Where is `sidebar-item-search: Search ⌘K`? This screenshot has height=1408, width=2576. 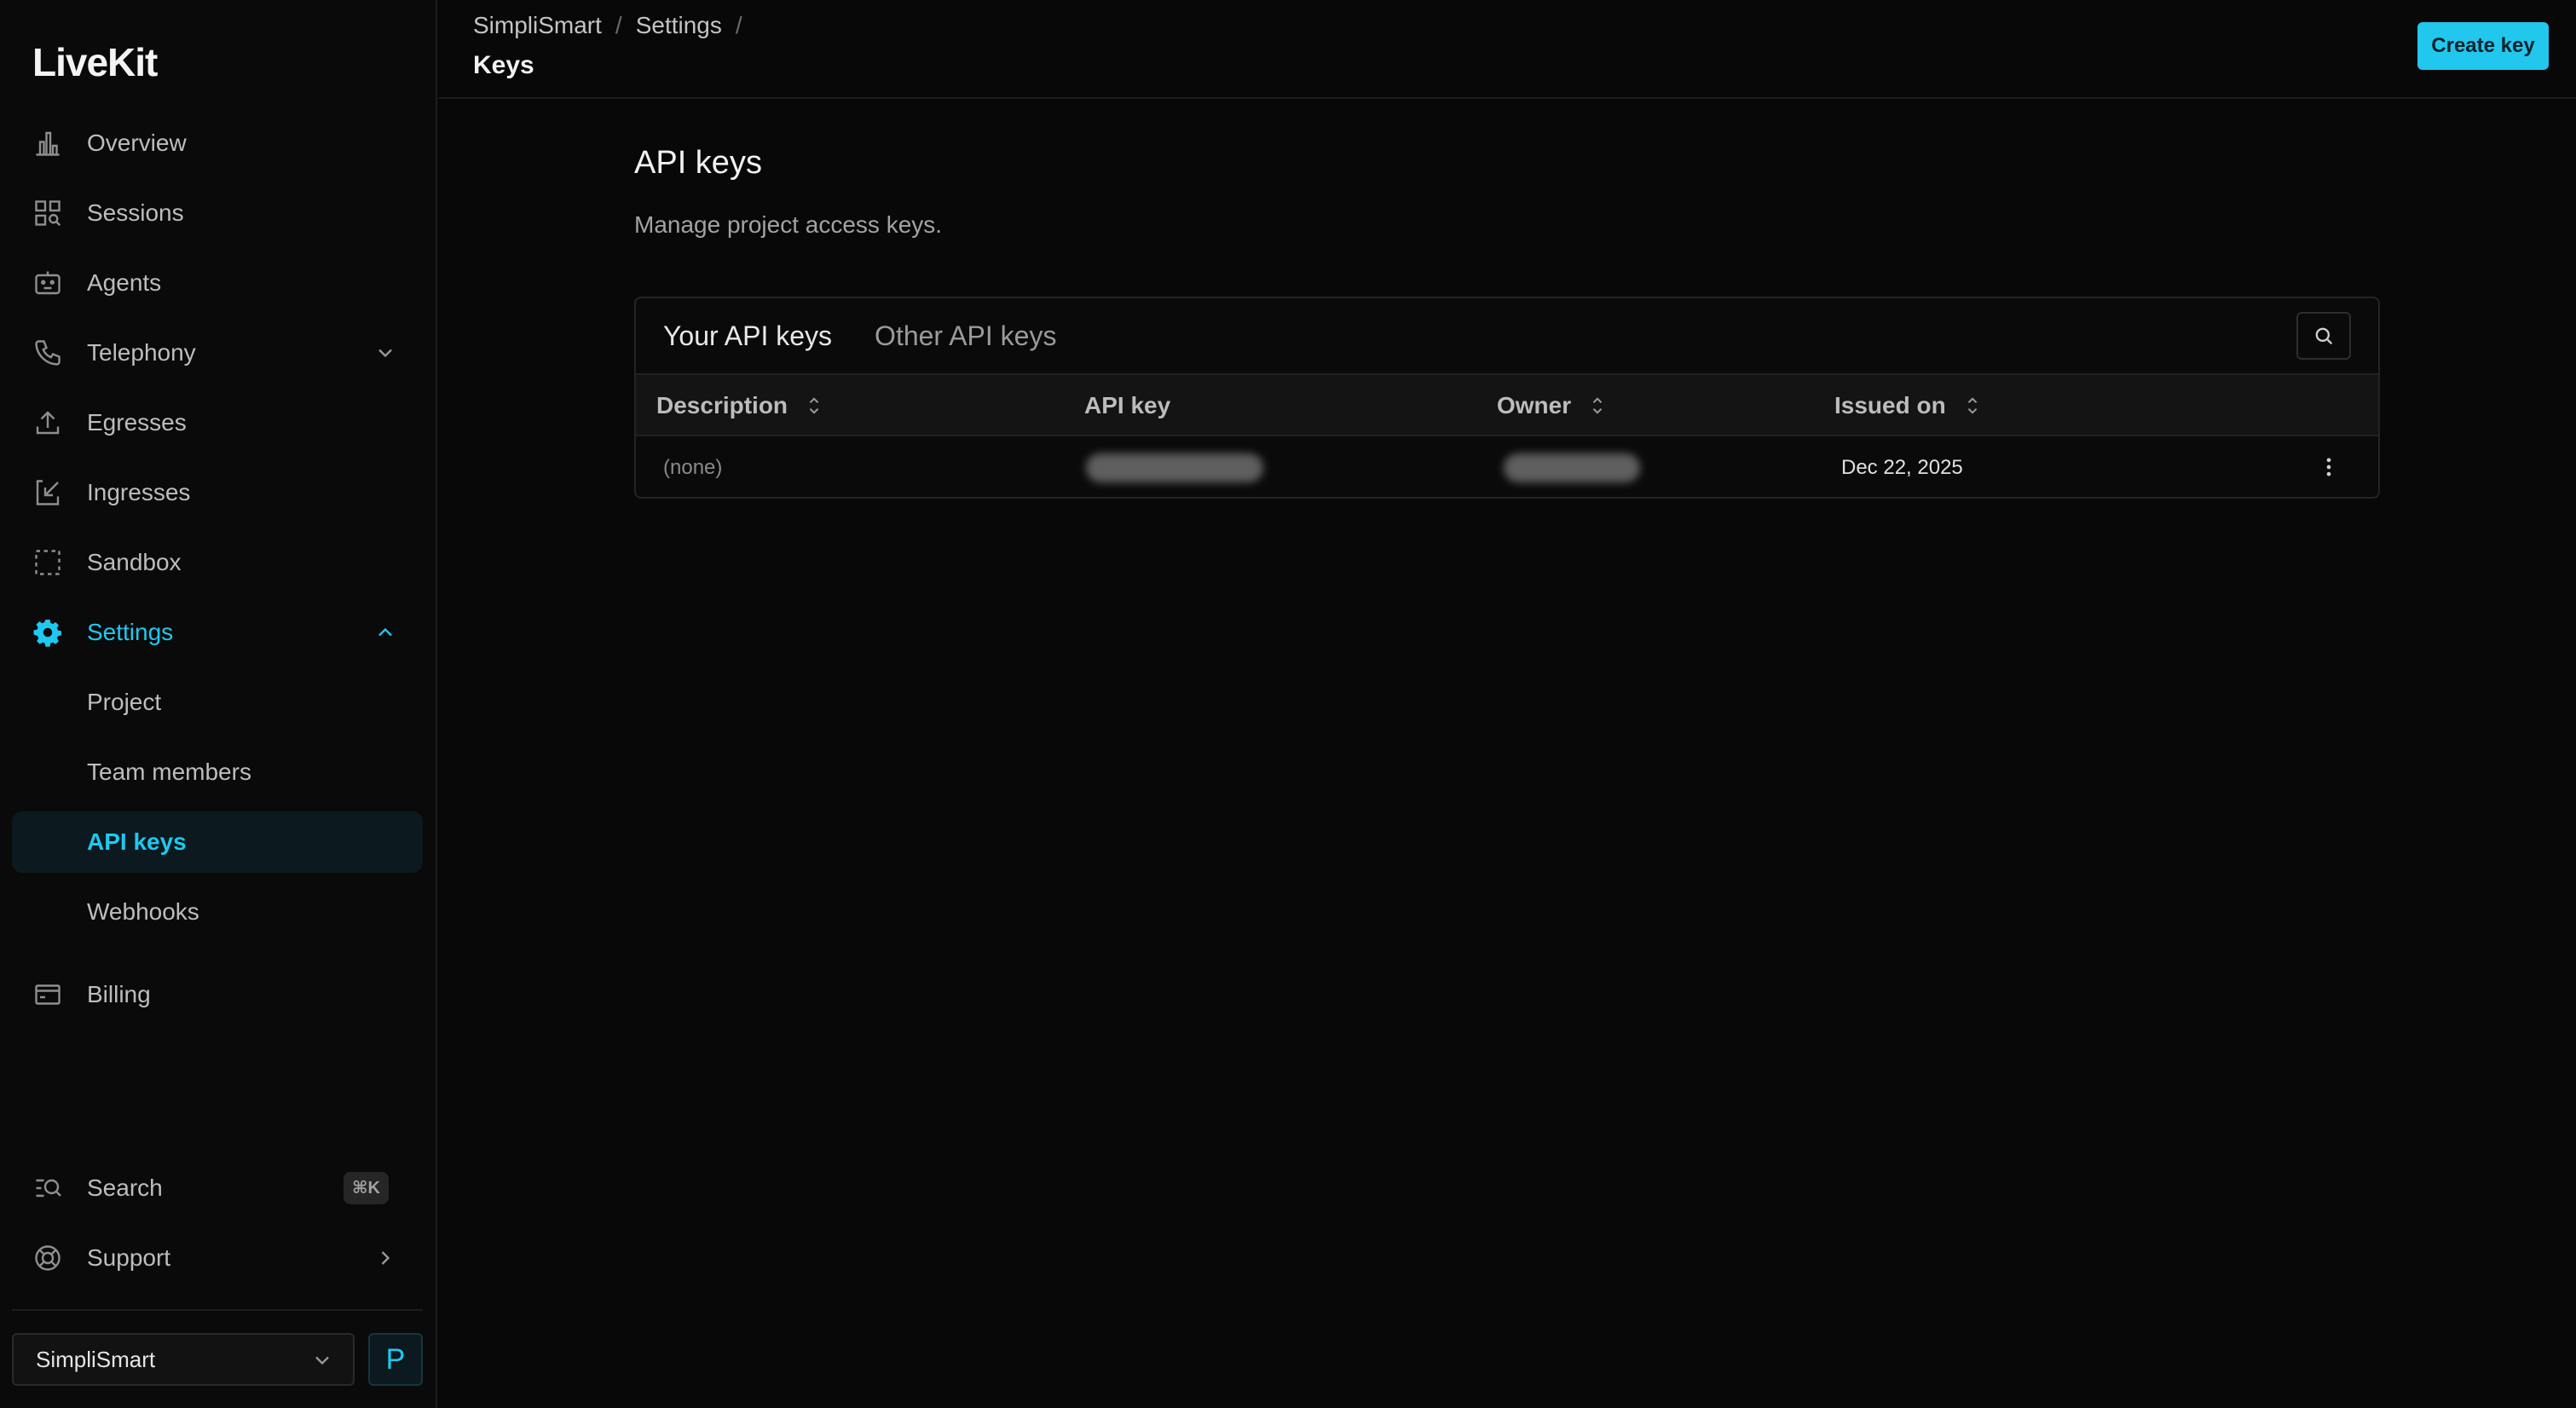 sidebar-item-search: Search ⌘K is located at coordinates (217, 1188).